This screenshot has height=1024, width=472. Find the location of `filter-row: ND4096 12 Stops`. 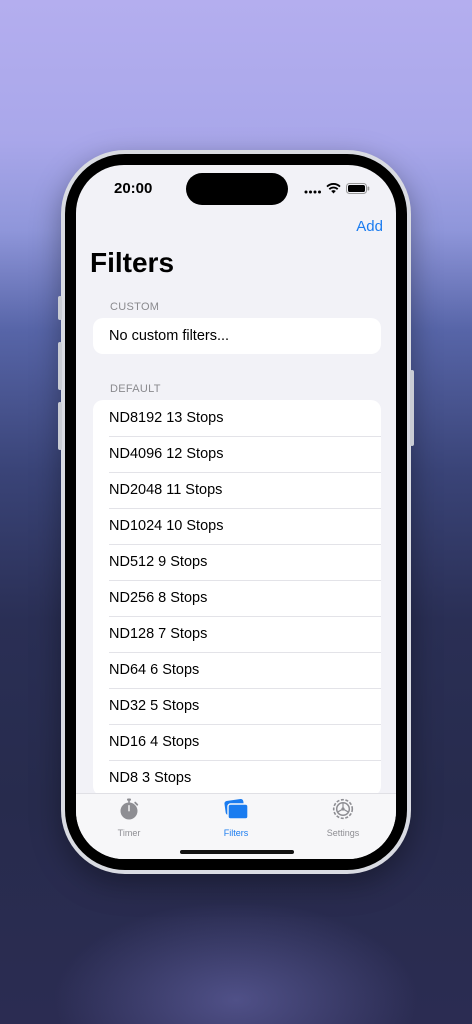

filter-row: ND4096 12 Stops is located at coordinates (237, 454).